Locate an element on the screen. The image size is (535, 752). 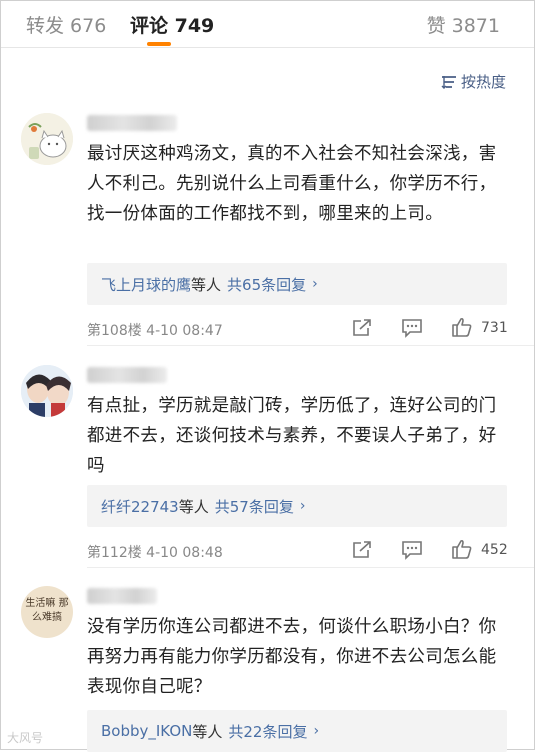
portrait-avatar-icon is located at coordinates (47, 391).